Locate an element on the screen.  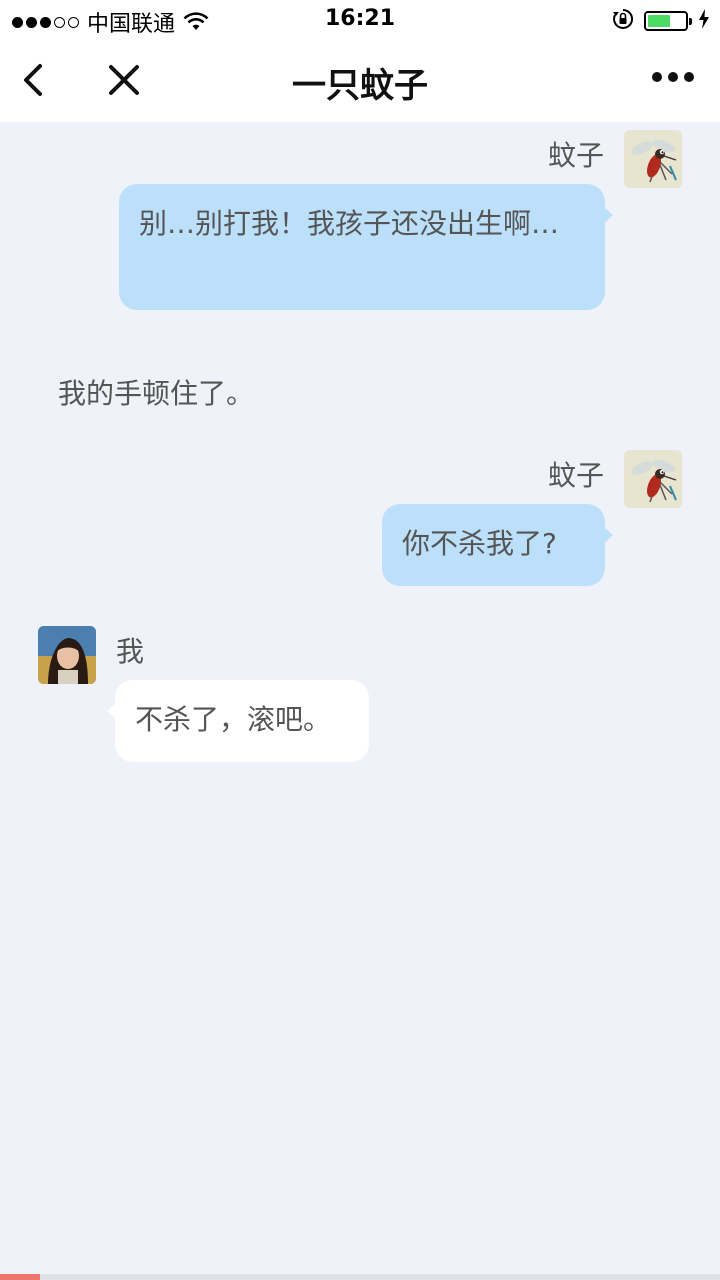
orientation-lock-icon is located at coordinates (623, 21).